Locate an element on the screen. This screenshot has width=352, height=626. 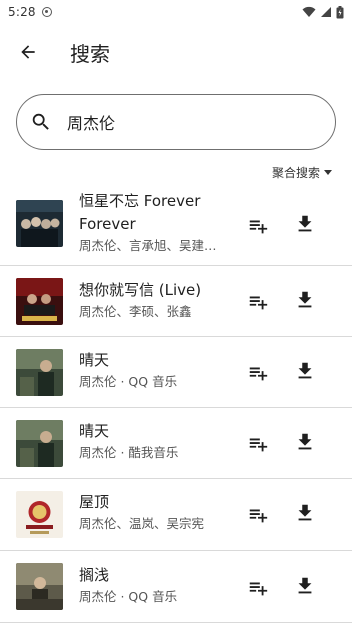
song-row: 屋顶 周杰伦、温岚、吴宗宪 is located at coordinates (176, 515).